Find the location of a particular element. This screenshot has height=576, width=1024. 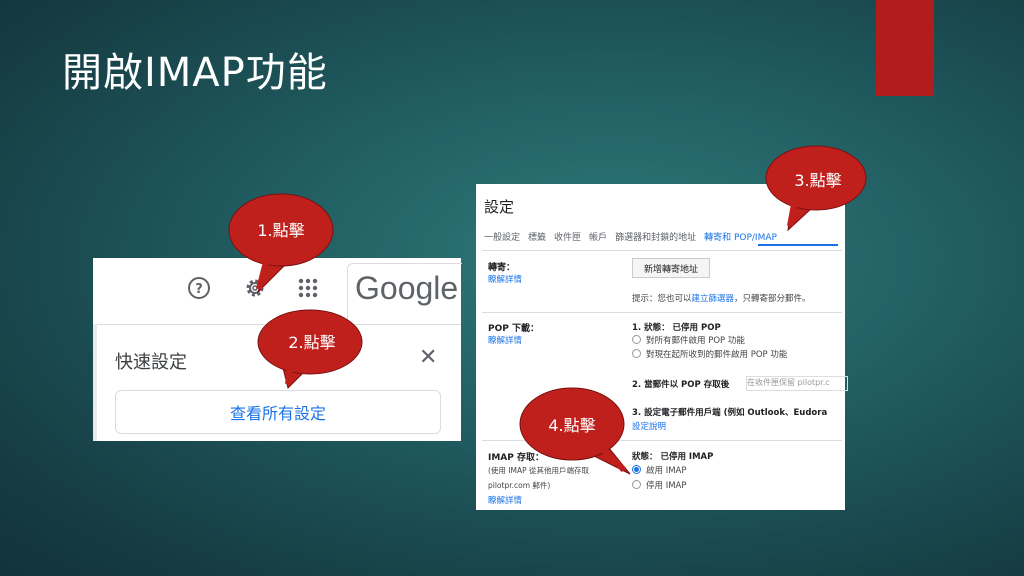

active-tab-indicator is located at coordinates (798, 245).